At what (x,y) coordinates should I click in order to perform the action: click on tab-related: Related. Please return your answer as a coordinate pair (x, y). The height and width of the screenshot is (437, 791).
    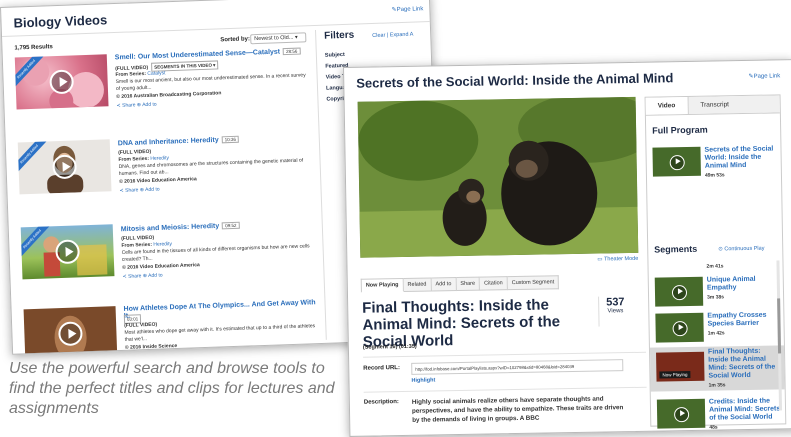
    Looking at the image, I should click on (417, 284).